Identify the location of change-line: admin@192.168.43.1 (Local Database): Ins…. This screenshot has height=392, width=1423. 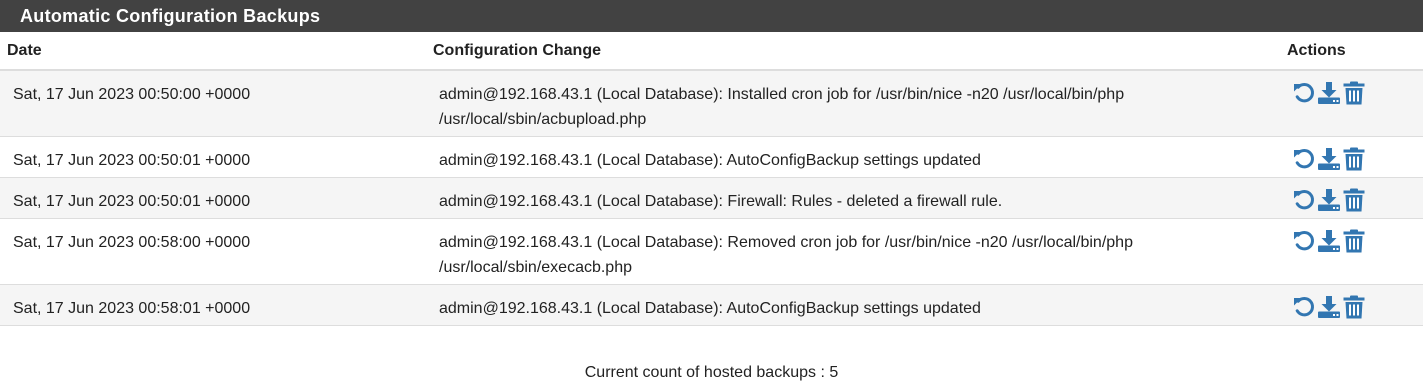
(782, 94).